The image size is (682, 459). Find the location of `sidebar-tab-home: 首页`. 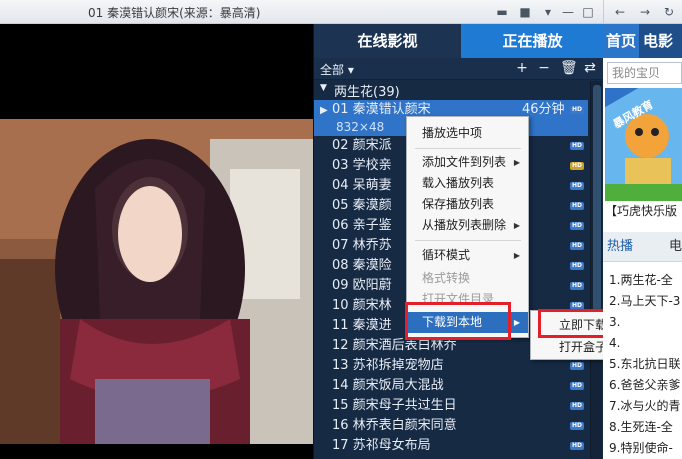

sidebar-tab-home: 首页 is located at coordinates (621, 41).